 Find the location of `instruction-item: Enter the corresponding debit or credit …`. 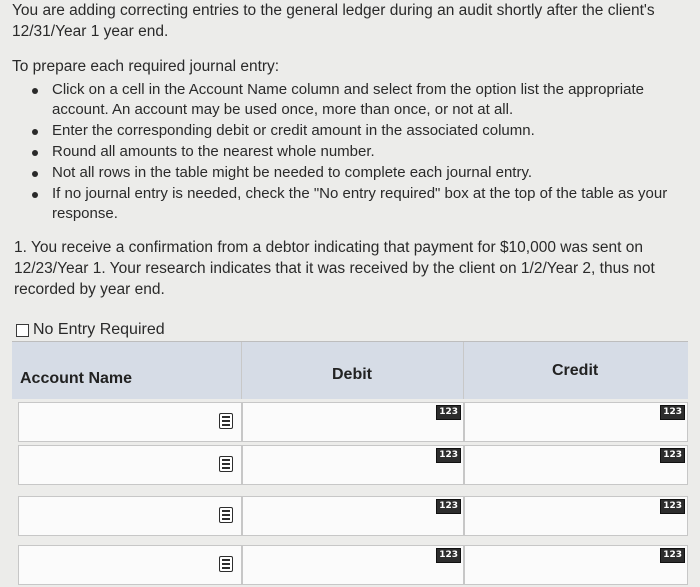

instruction-item: Enter the corresponding debit or credit … is located at coordinates (352, 131).